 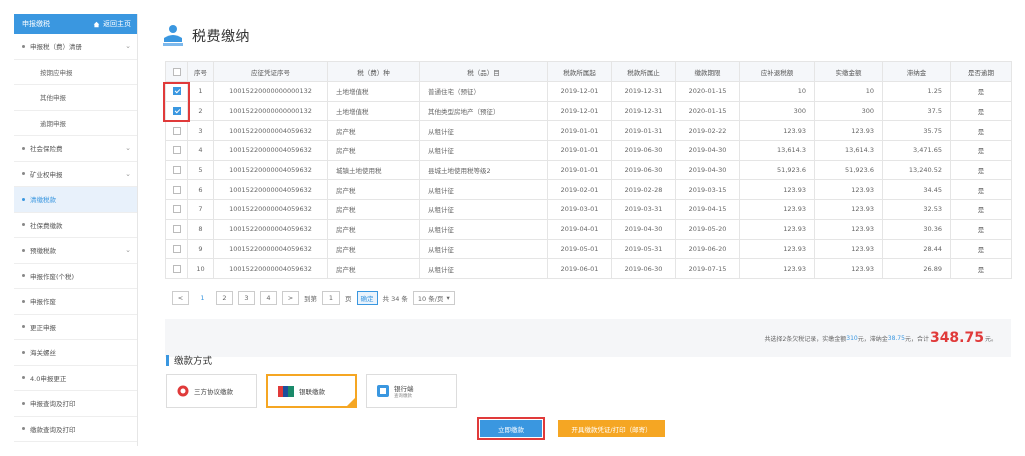 What do you see at coordinates (56, 47) in the screenshot?
I see `sidebar-item-label: 申报税（费）清册` at bounding box center [56, 47].